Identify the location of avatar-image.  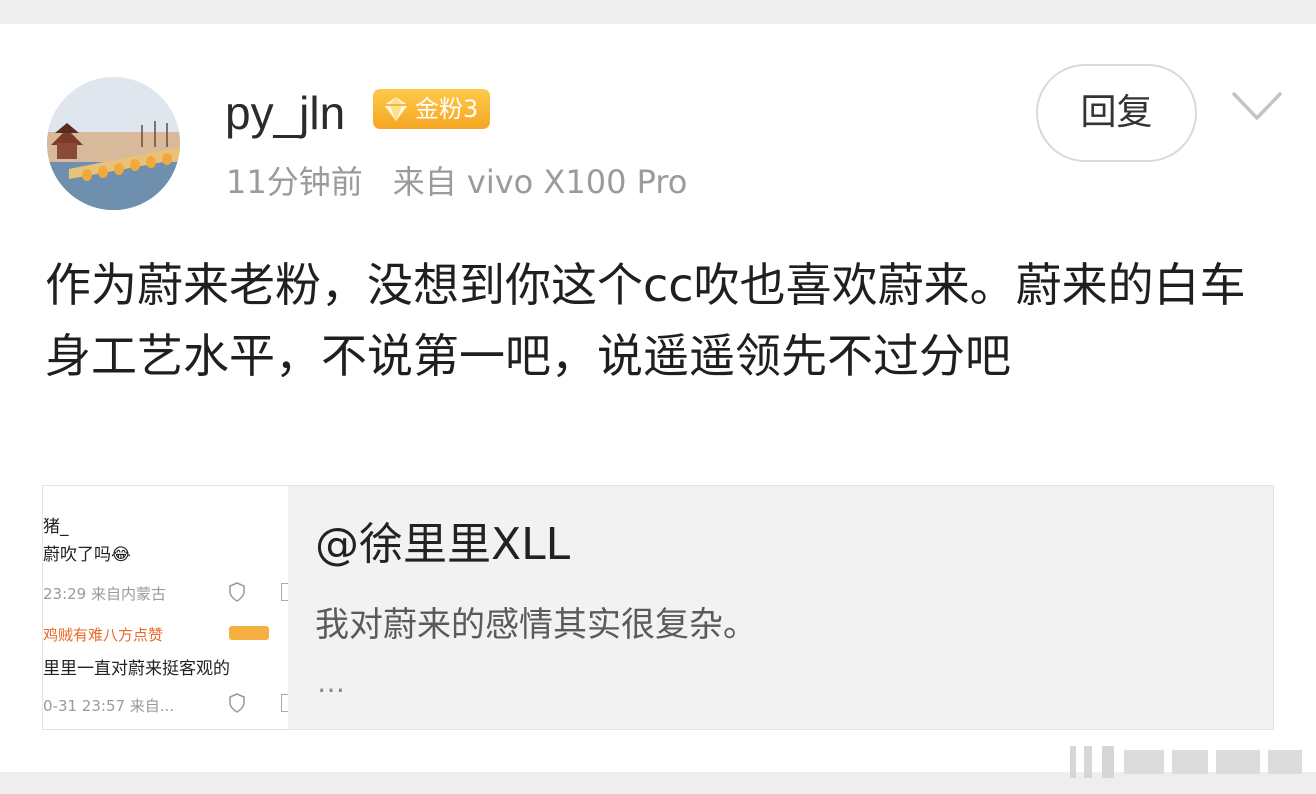
(113, 143).